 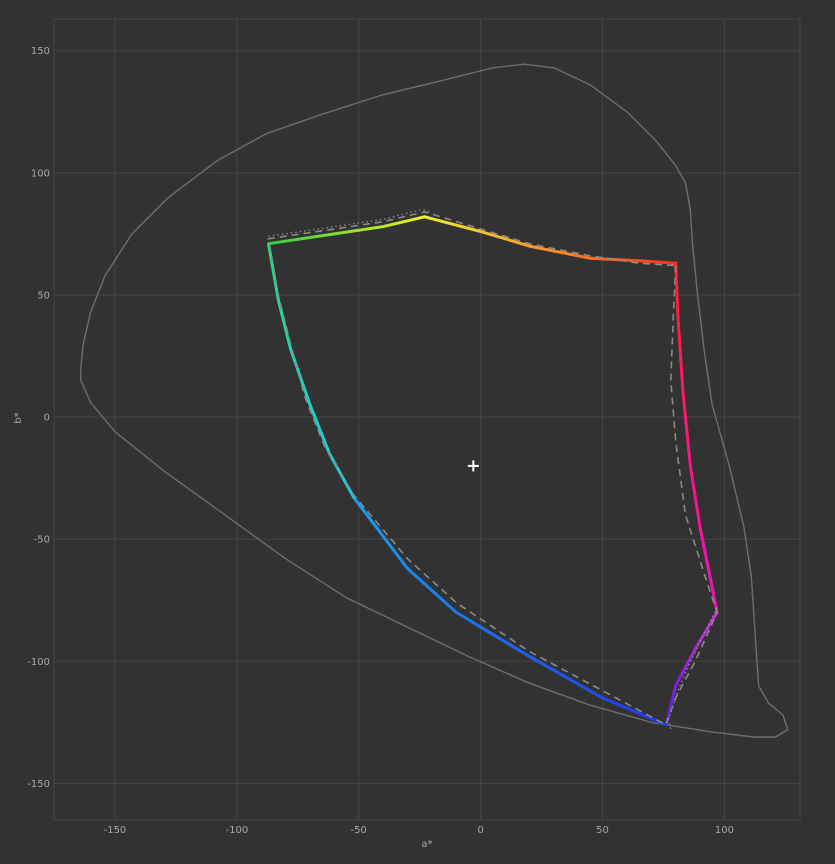 I want to click on y-tick-label: 0, so click(x=47, y=418).